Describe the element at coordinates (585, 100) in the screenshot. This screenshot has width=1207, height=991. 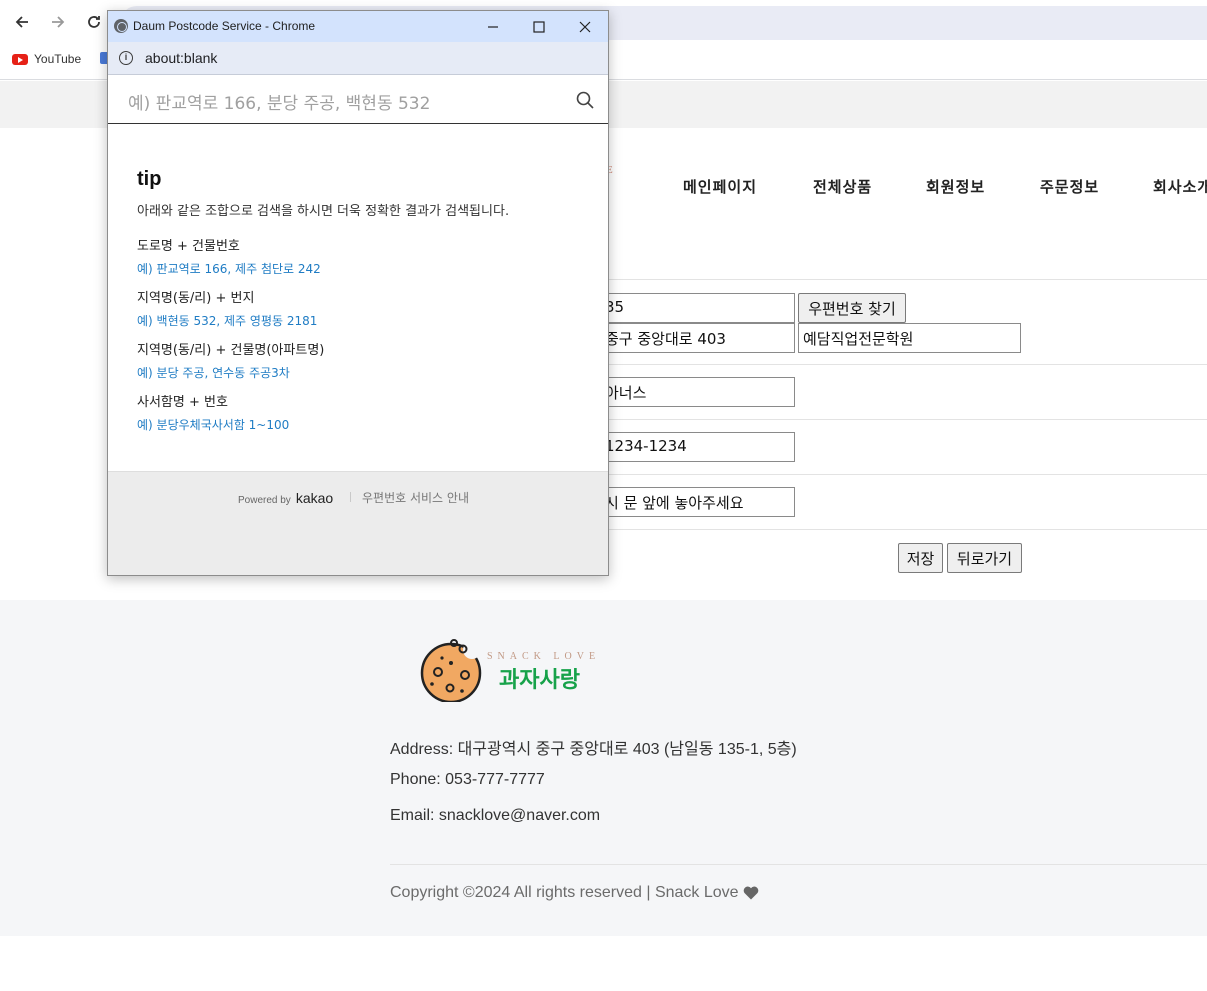
I see `search-icon` at that location.